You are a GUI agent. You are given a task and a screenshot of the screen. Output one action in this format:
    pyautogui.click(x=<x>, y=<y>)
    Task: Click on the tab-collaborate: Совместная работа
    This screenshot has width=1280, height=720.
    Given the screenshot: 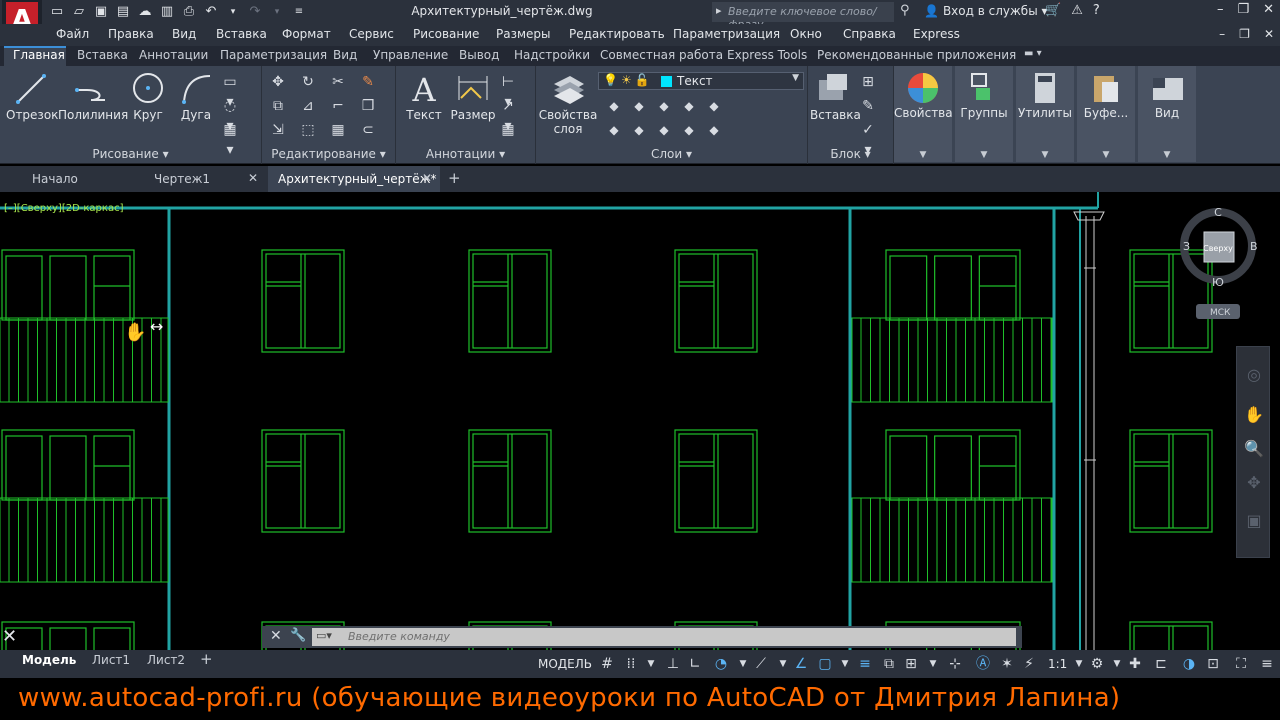 What is the action you would take?
    pyautogui.click(x=661, y=55)
    